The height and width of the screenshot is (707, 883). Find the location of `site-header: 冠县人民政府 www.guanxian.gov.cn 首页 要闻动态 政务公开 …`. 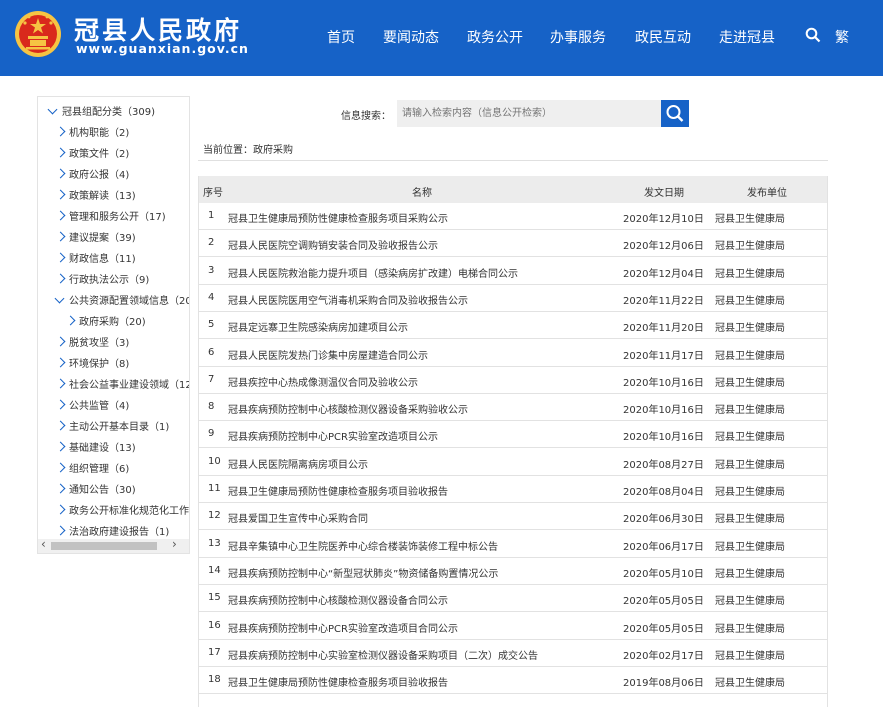

site-header: 冠县人民政府 www.guanxian.gov.cn 首页 要闻动态 政务公开 … is located at coordinates (441, 38).